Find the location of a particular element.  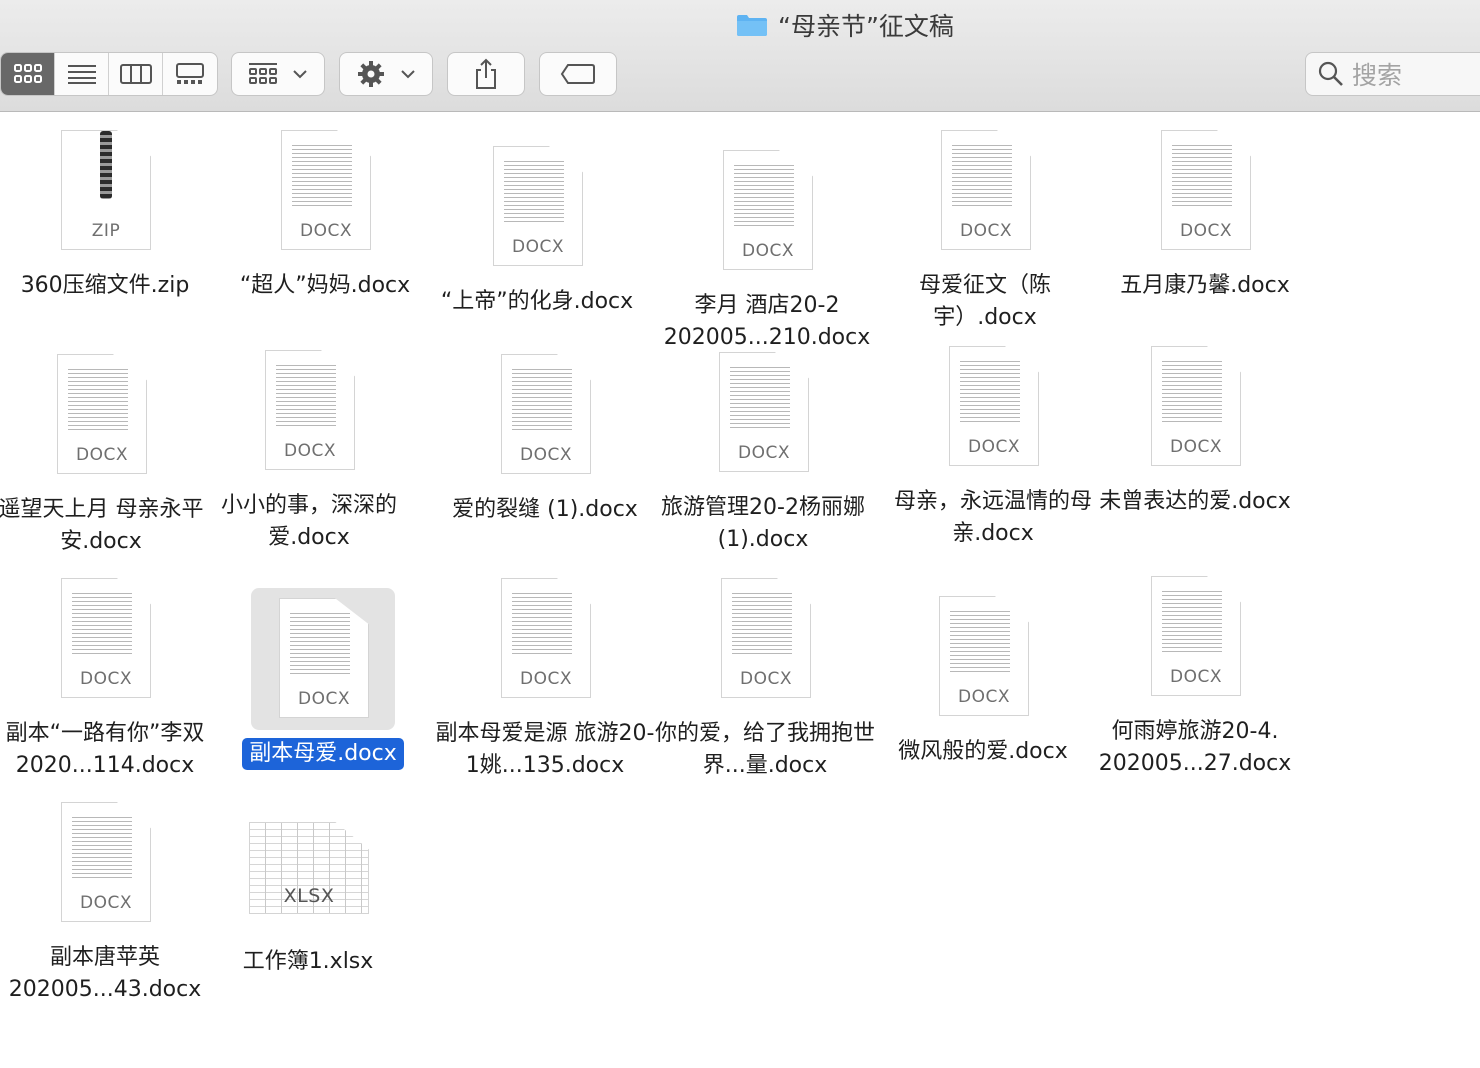

file-name-label: “超人”妈妈.docx is located at coordinates (325, 286).